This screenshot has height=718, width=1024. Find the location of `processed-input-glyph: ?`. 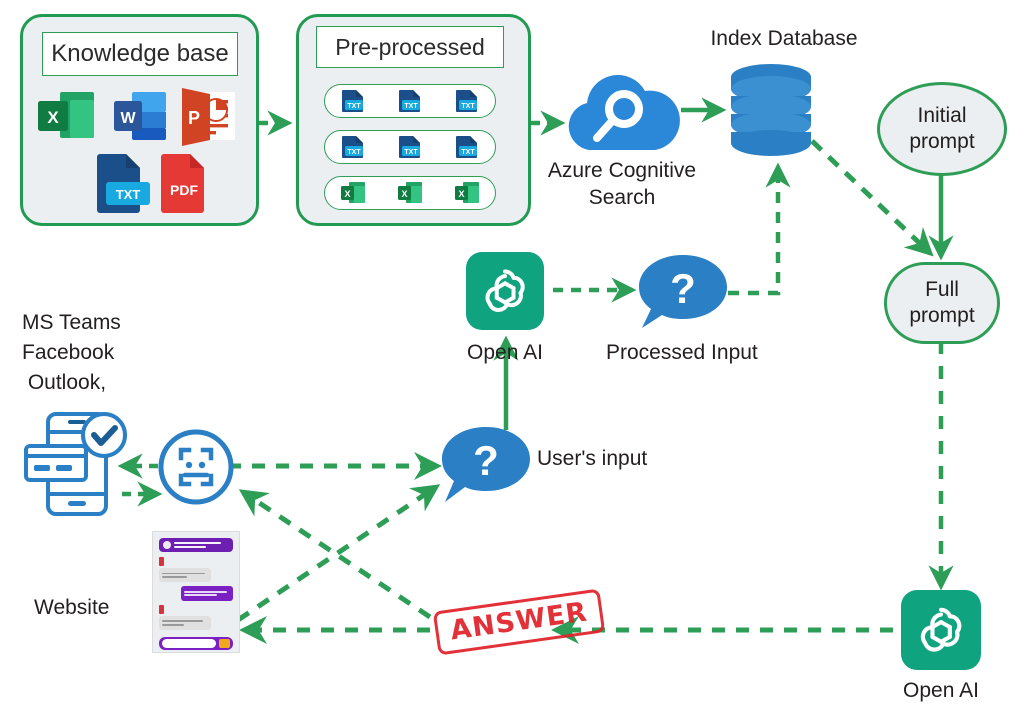

processed-input-glyph: ? is located at coordinates (683, 288).